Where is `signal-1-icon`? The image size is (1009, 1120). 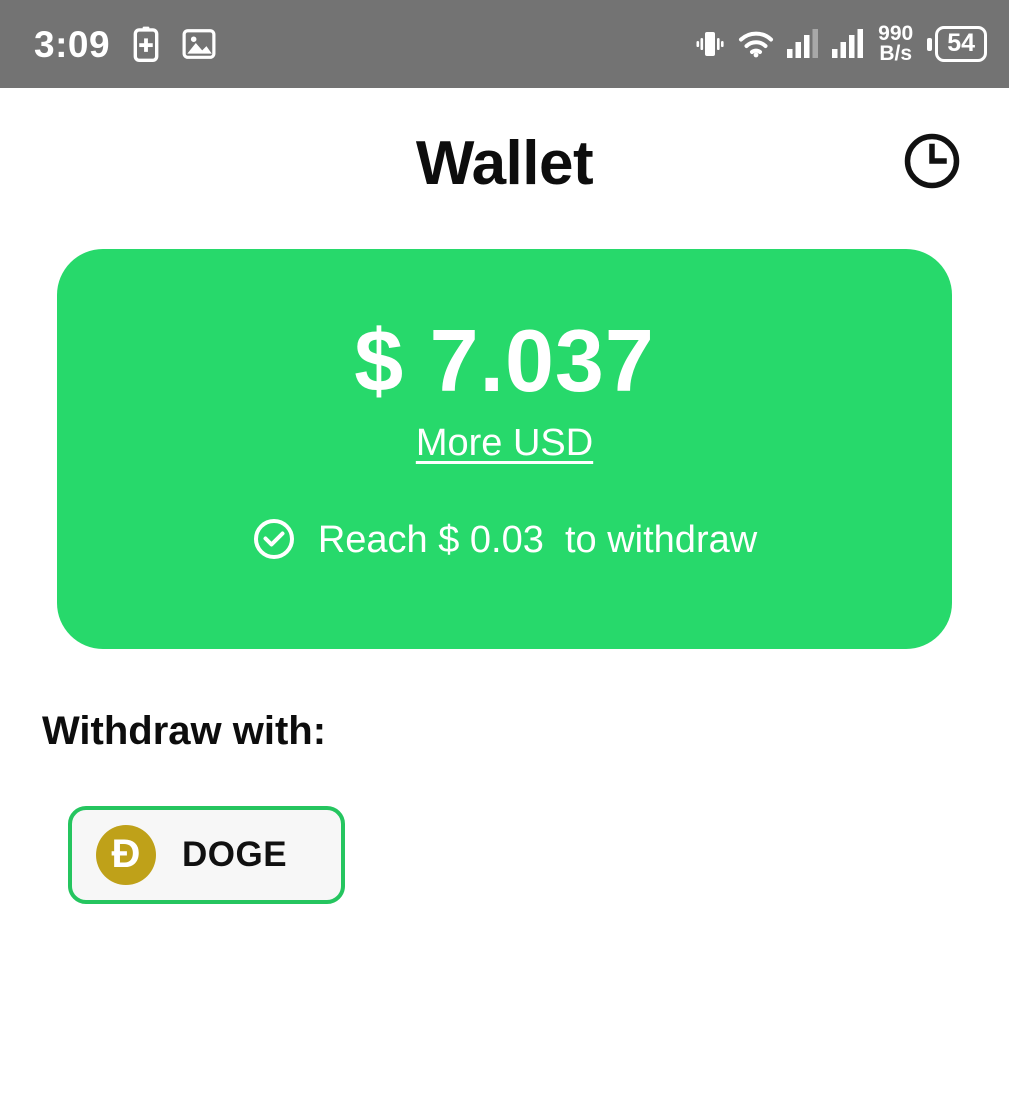
signal-1-icon is located at coordinates (803, 44).